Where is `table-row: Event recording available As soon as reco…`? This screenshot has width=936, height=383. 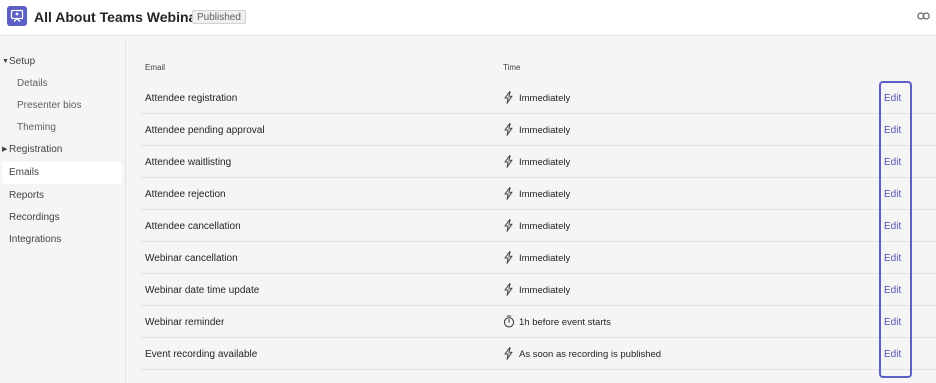
table-row: Event recording available As soon as reco… is located at coordinates (538, 354).